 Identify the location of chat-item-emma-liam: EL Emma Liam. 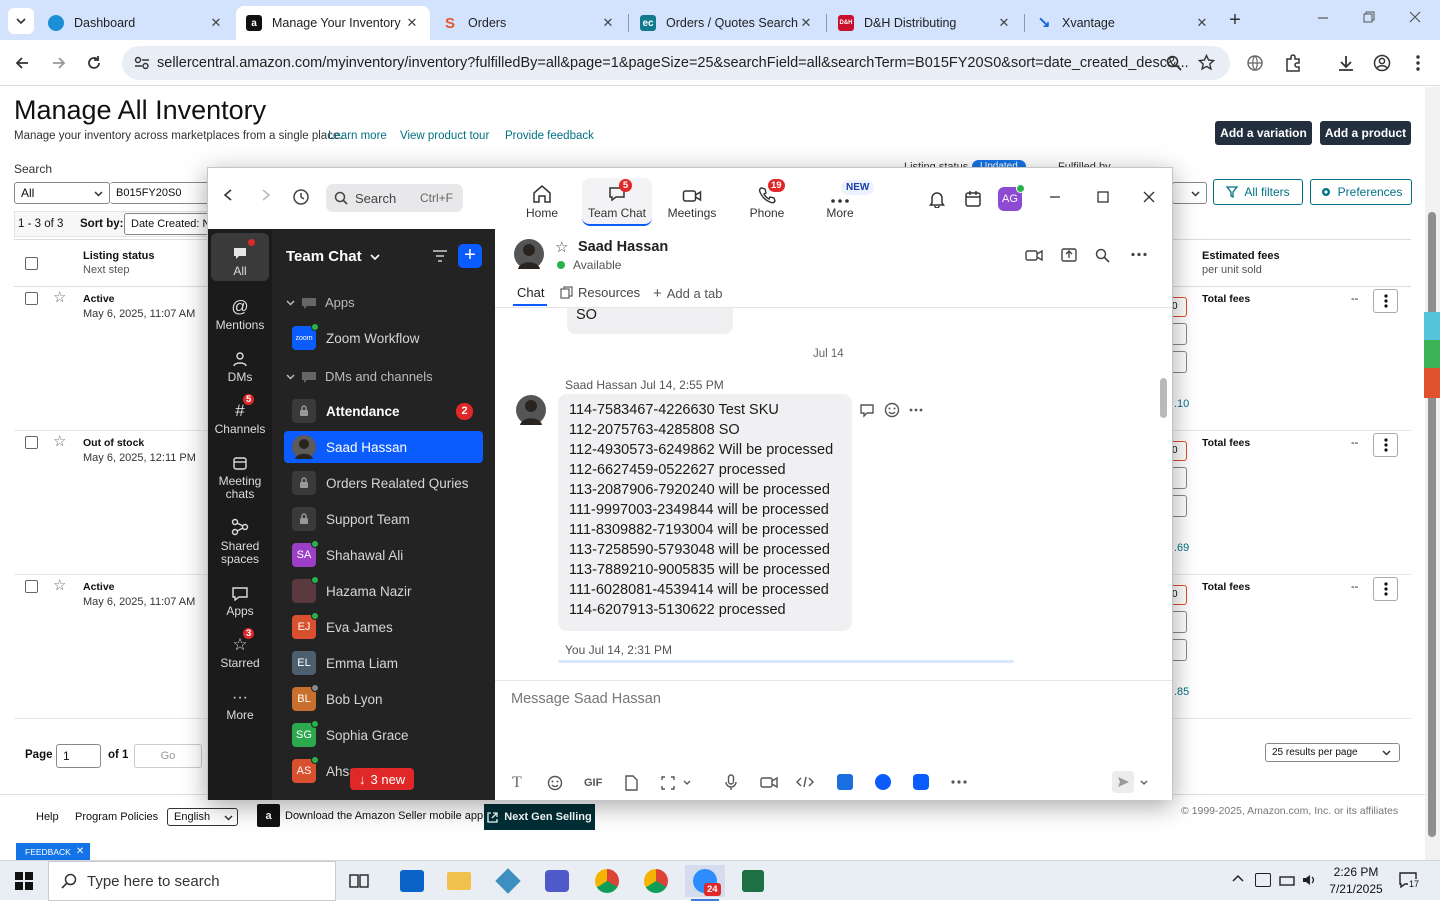
(383, 663).